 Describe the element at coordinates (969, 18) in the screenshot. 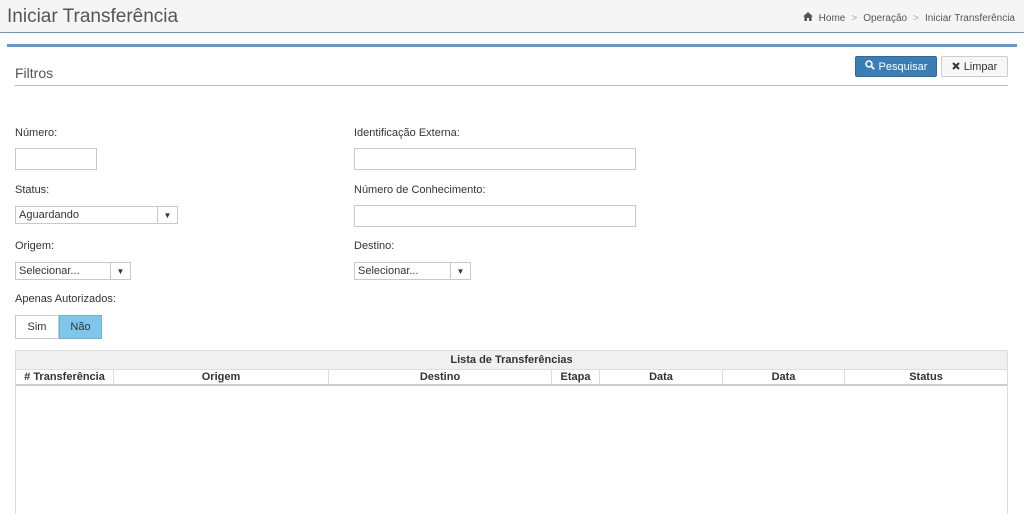

I see `breadcrumb-current: Iniciar Transferência` at that location.